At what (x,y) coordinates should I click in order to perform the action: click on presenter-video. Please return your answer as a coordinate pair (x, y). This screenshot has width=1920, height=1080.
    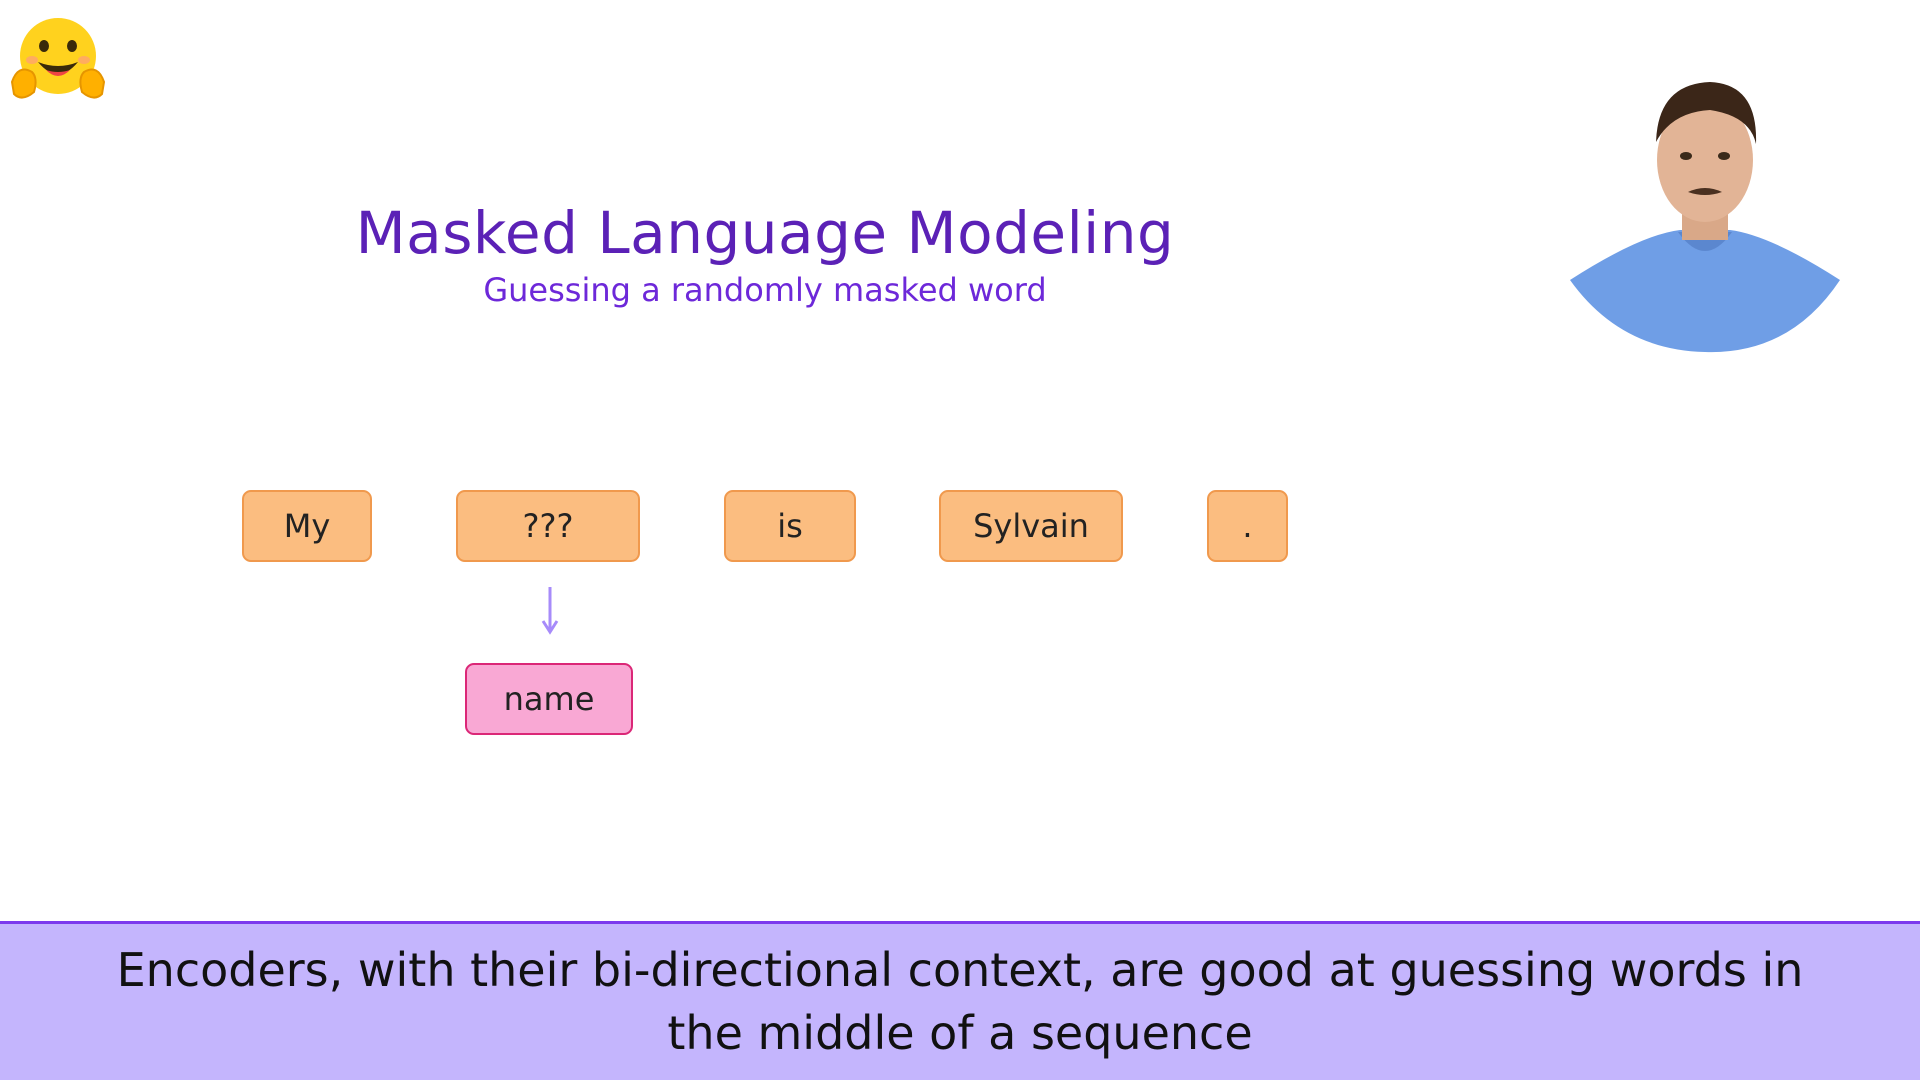
    Looking at the image, I should click on (1705, 217).